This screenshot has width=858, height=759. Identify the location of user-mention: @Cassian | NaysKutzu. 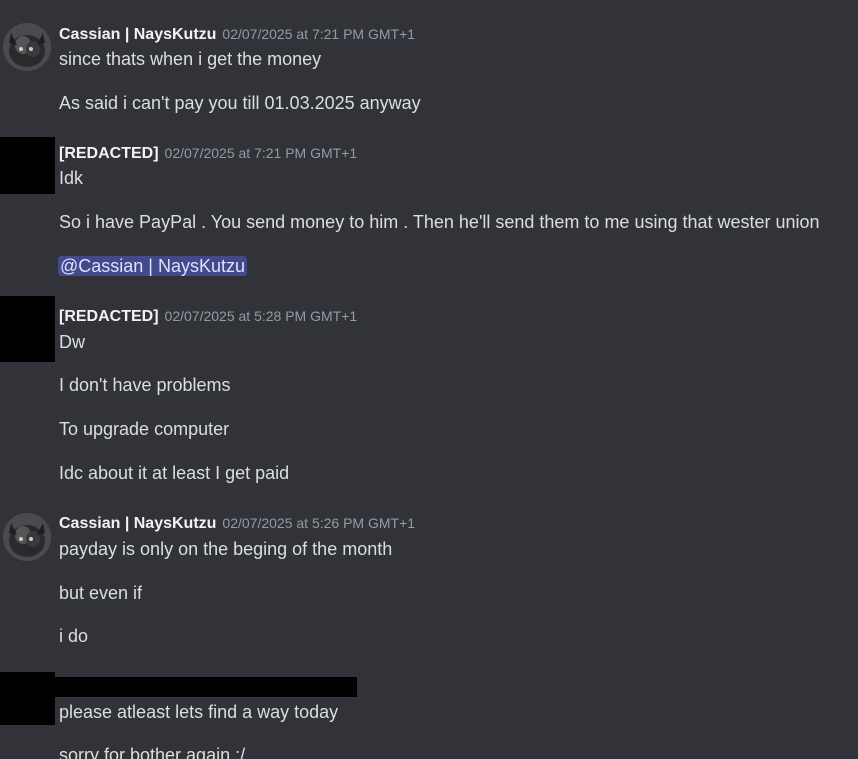
(153, 266).